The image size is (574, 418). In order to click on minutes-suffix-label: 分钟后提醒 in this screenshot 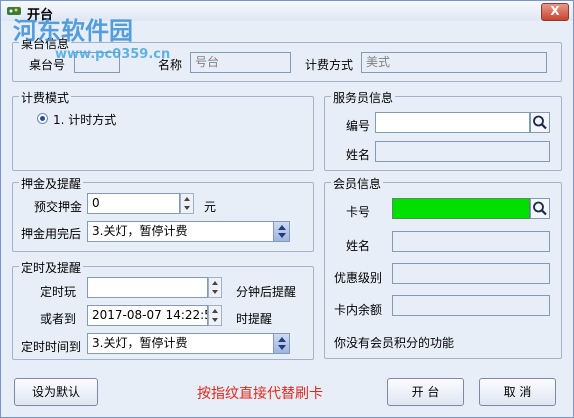, I will do `click(266, 292)`.